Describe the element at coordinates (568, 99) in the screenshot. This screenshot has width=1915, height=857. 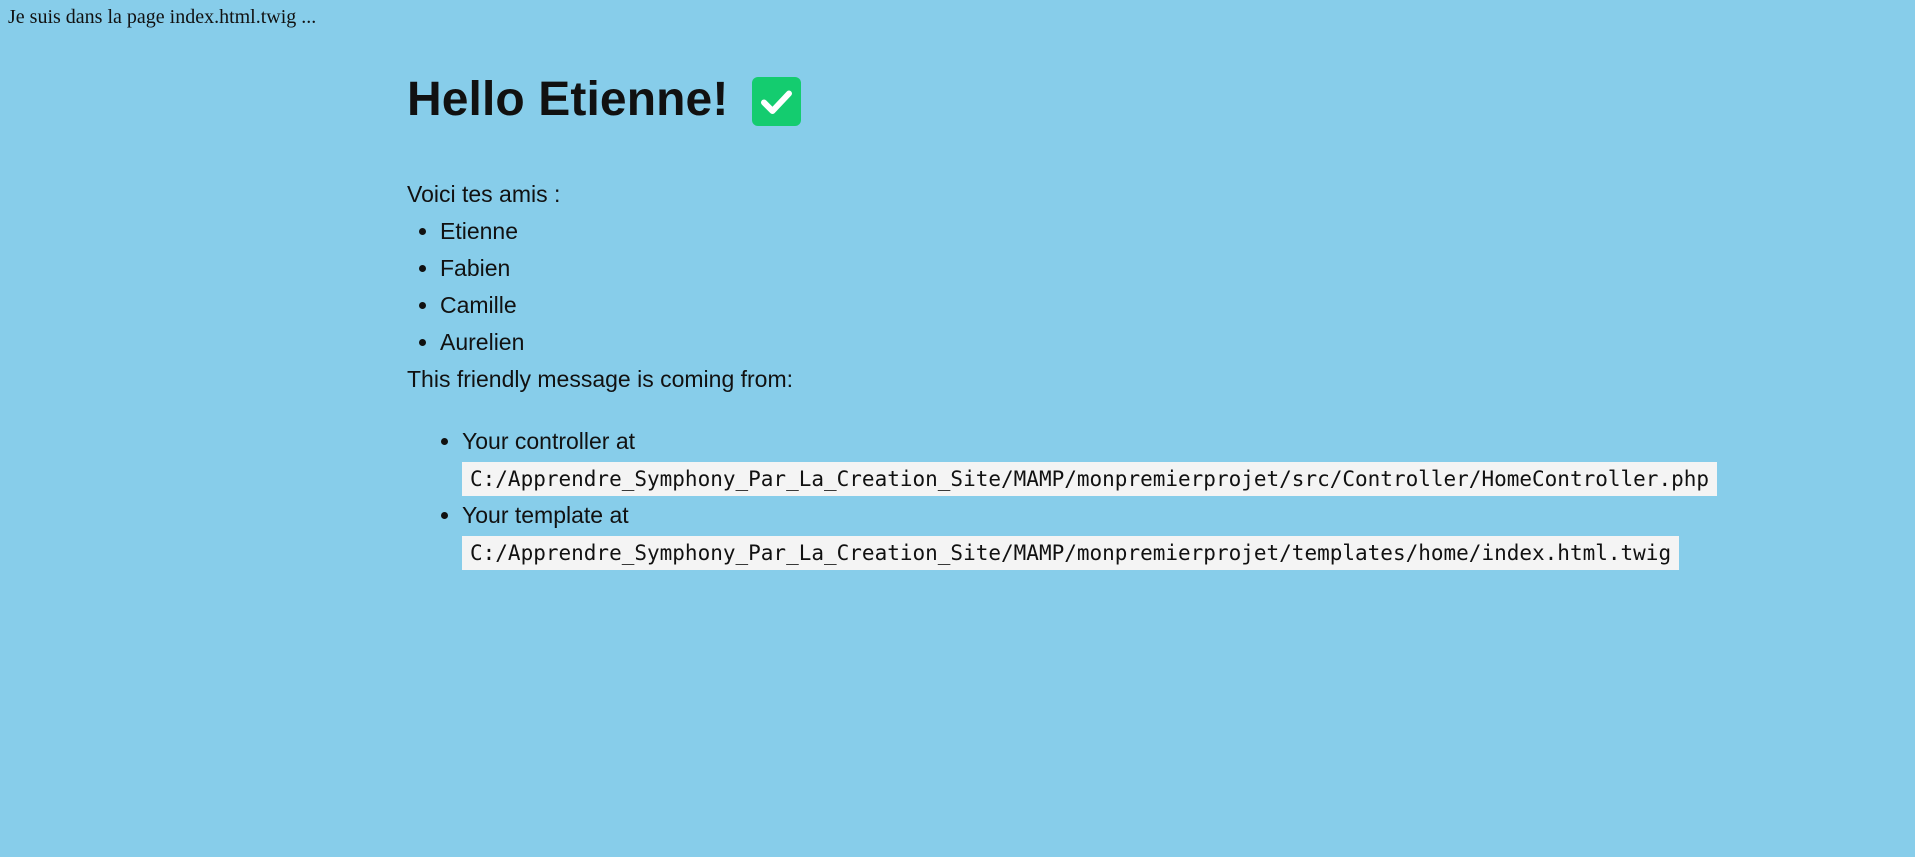
I see `page-title-text: Hello Etienne!` at that location.